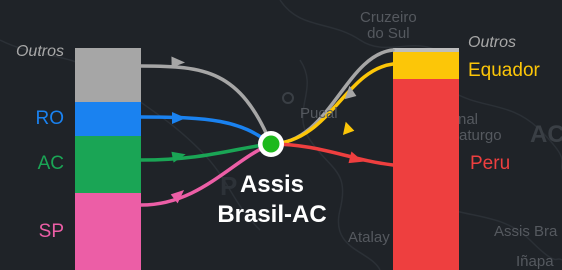 The height and width of the screenshot is (270, 562). Describe the element at coordinates (272, 184) in the screenshot. I see `hub-label-line1: Assis` at that location.